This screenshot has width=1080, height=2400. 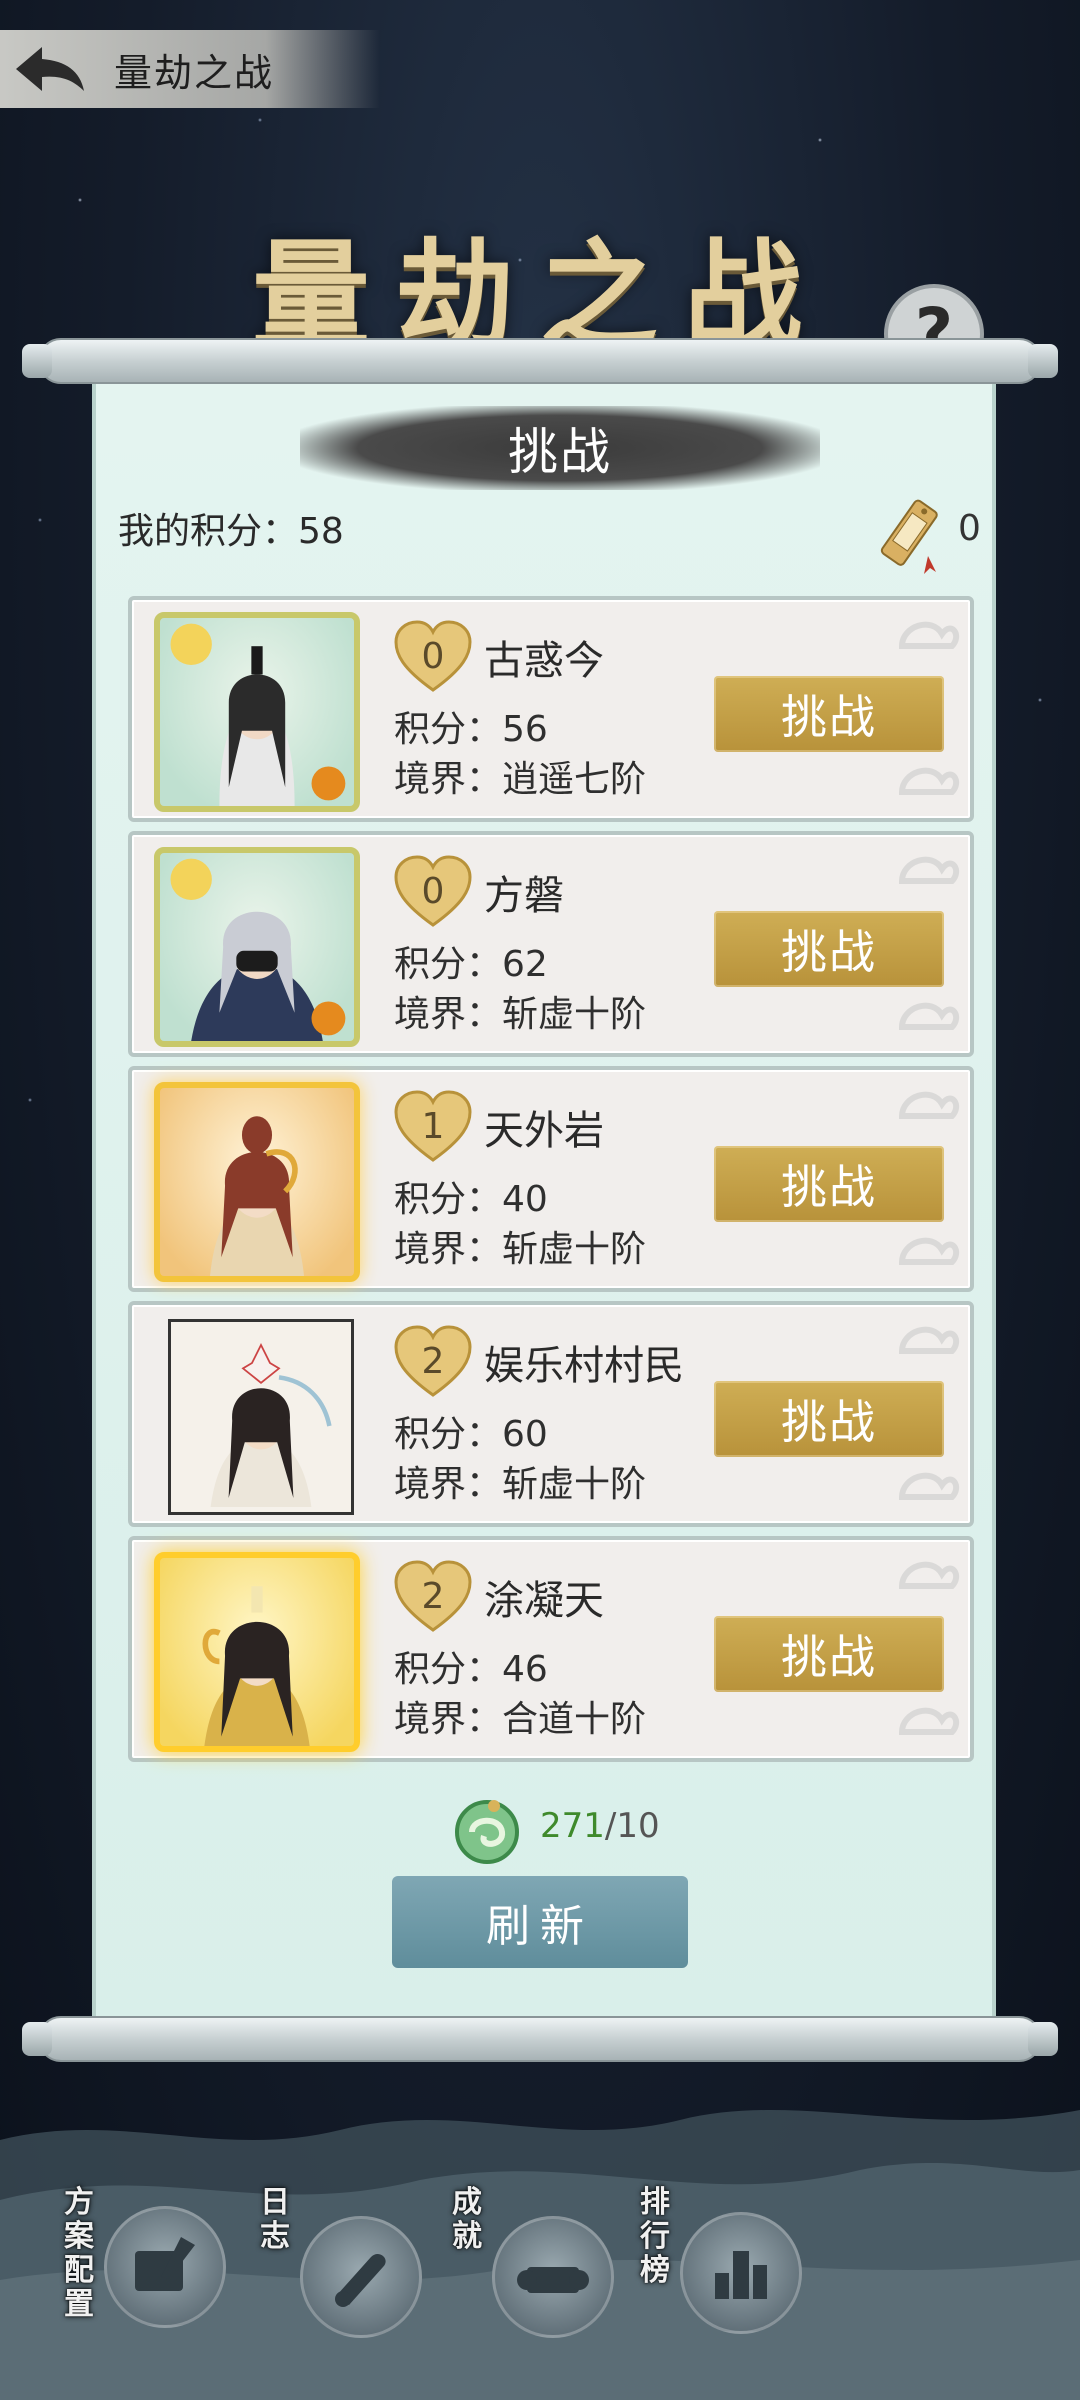 I want to click on back-arrow-icon, so click(x=50, y=69).